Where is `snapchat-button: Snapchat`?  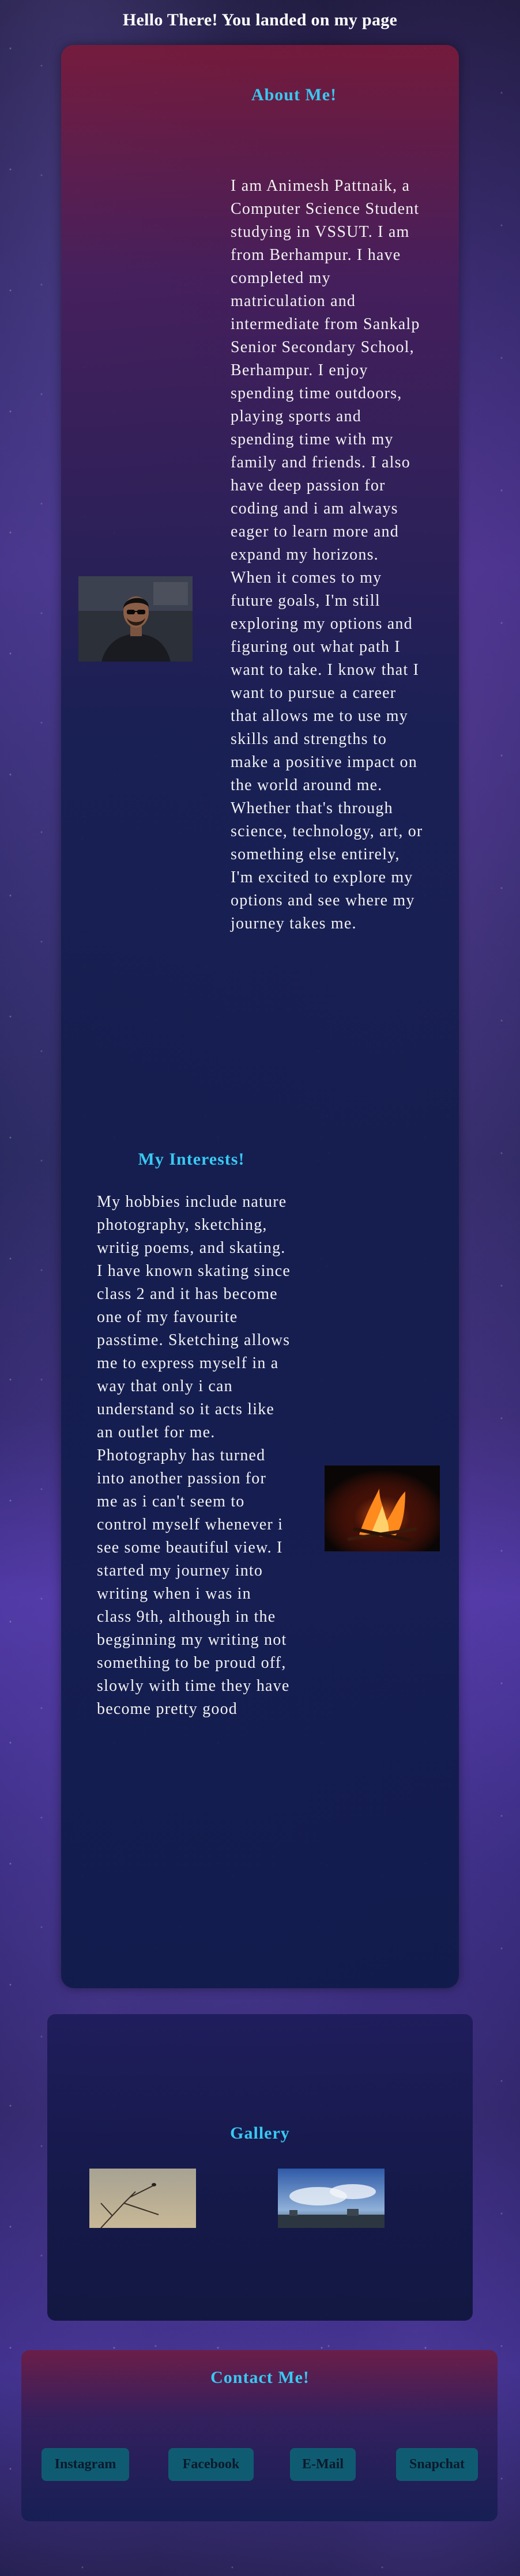 snapchat-button: Snapchat is located at coordinates (437, 2465).